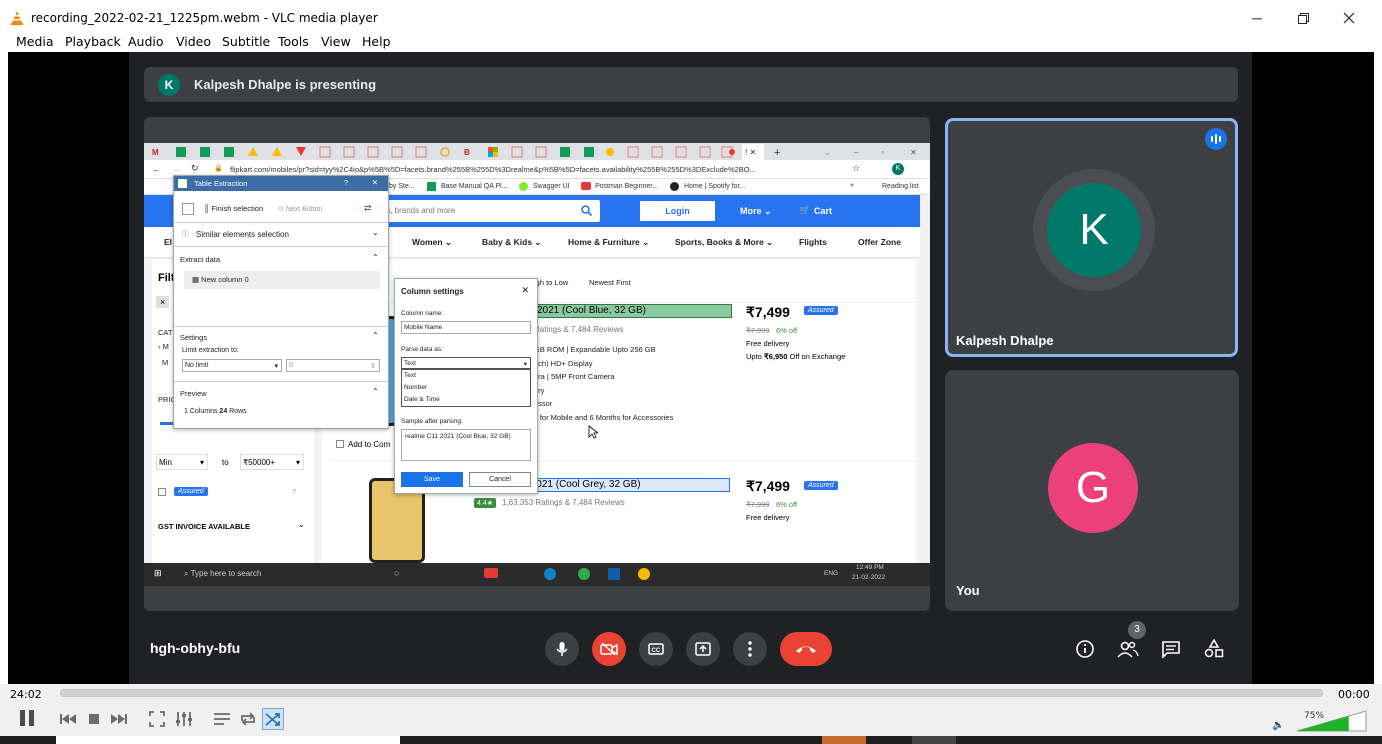 Image resolution: width=1382 pixels, height=744 pixels. Describe the element at coordinates (925, 379) in the screenshot. I see `browser-scrollbar` at that location.